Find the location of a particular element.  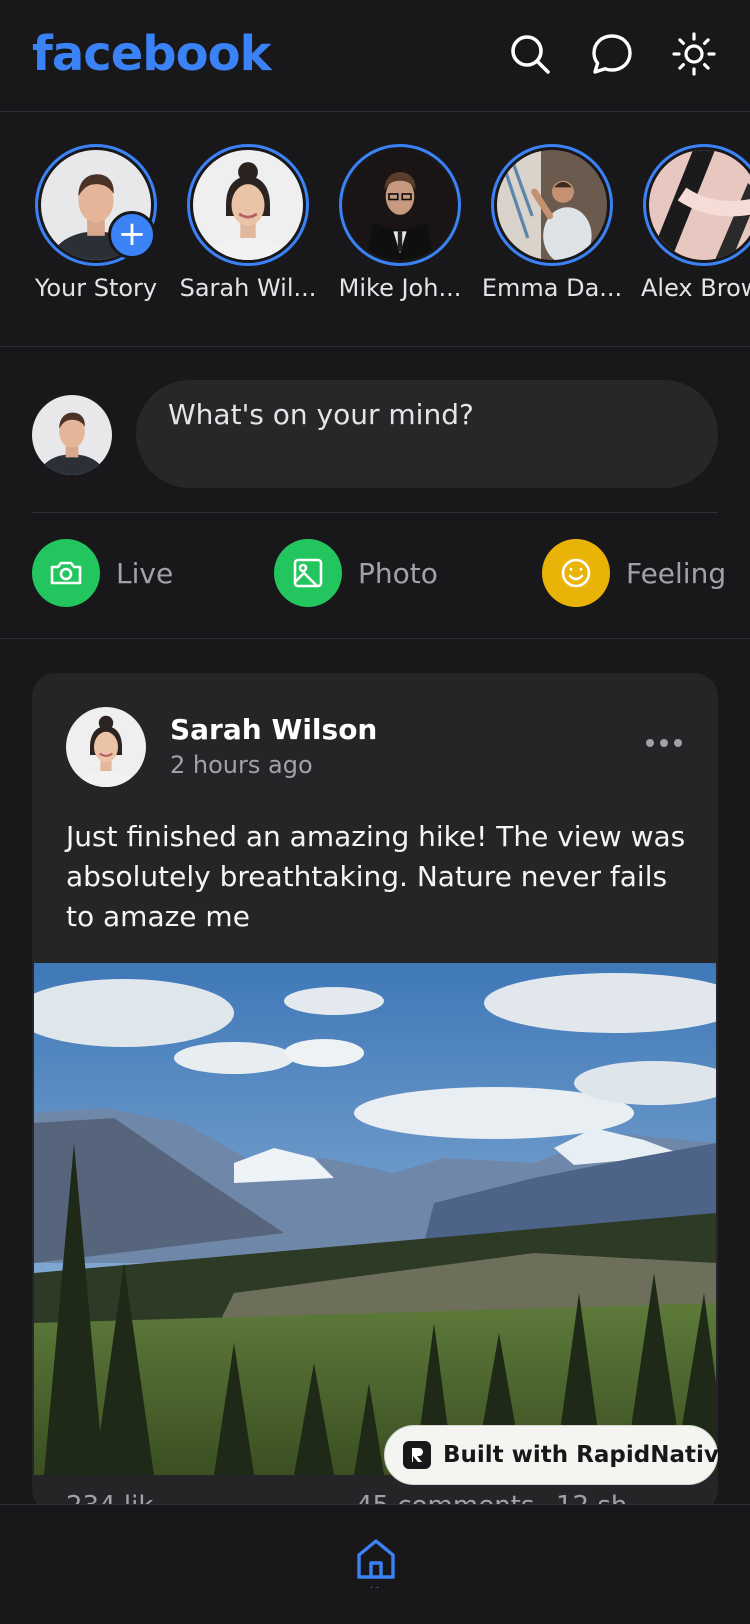

smile-icon is located at coordinates (576, 573).